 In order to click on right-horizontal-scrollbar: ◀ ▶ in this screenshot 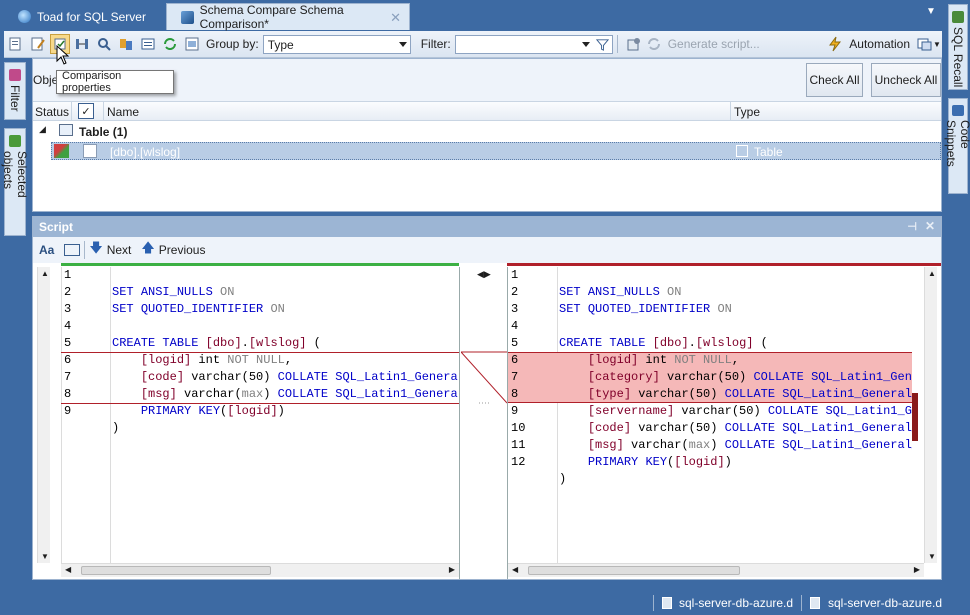, I will do `click(716, 570)`.